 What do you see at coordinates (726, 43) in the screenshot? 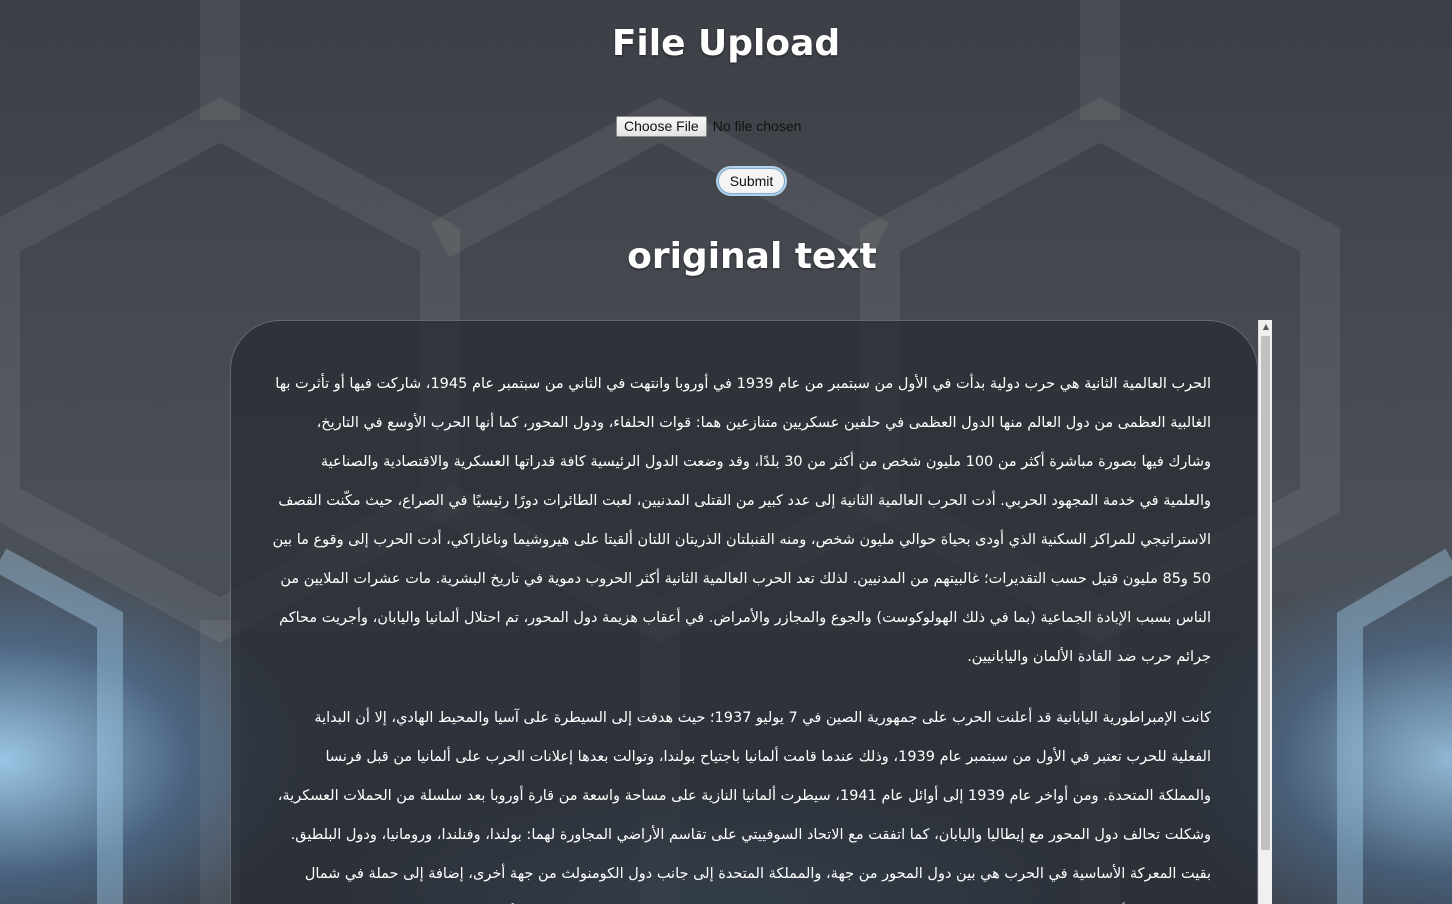
I see `page-title: File Upload` at bounding box center [726, 43].